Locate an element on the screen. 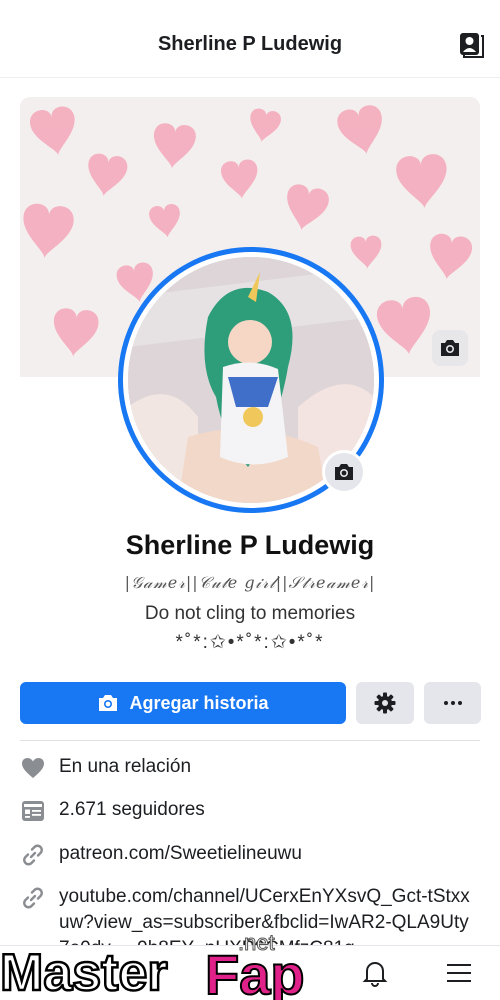 This screenshot has width=500, height=1000. profile-name: Sherline P Ludewig is located at coordinates (250, 545).